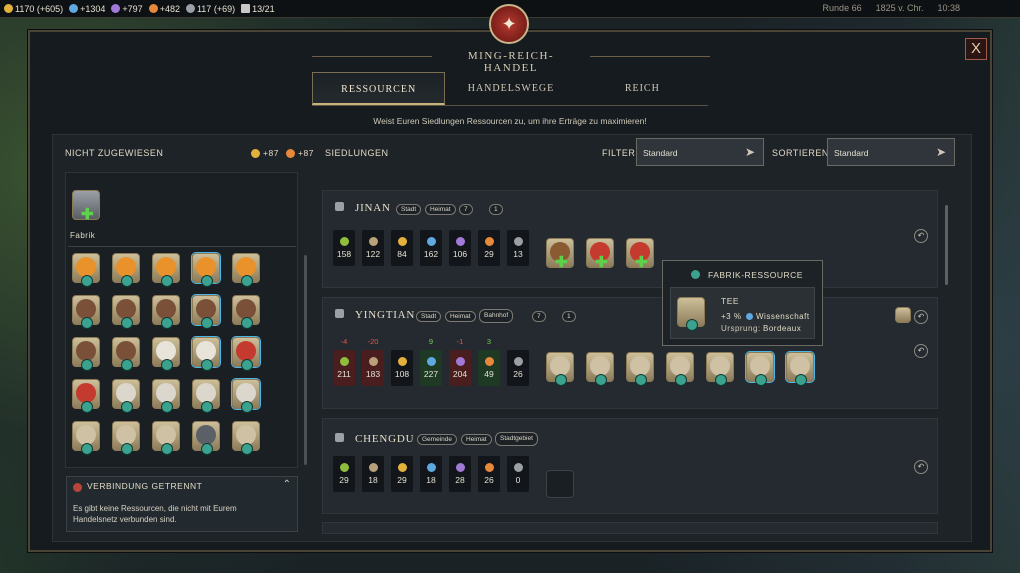 The image size is (1020, 573). I want to click on tab-trade-routes: HANDELSWEGE, so click(510, 88).